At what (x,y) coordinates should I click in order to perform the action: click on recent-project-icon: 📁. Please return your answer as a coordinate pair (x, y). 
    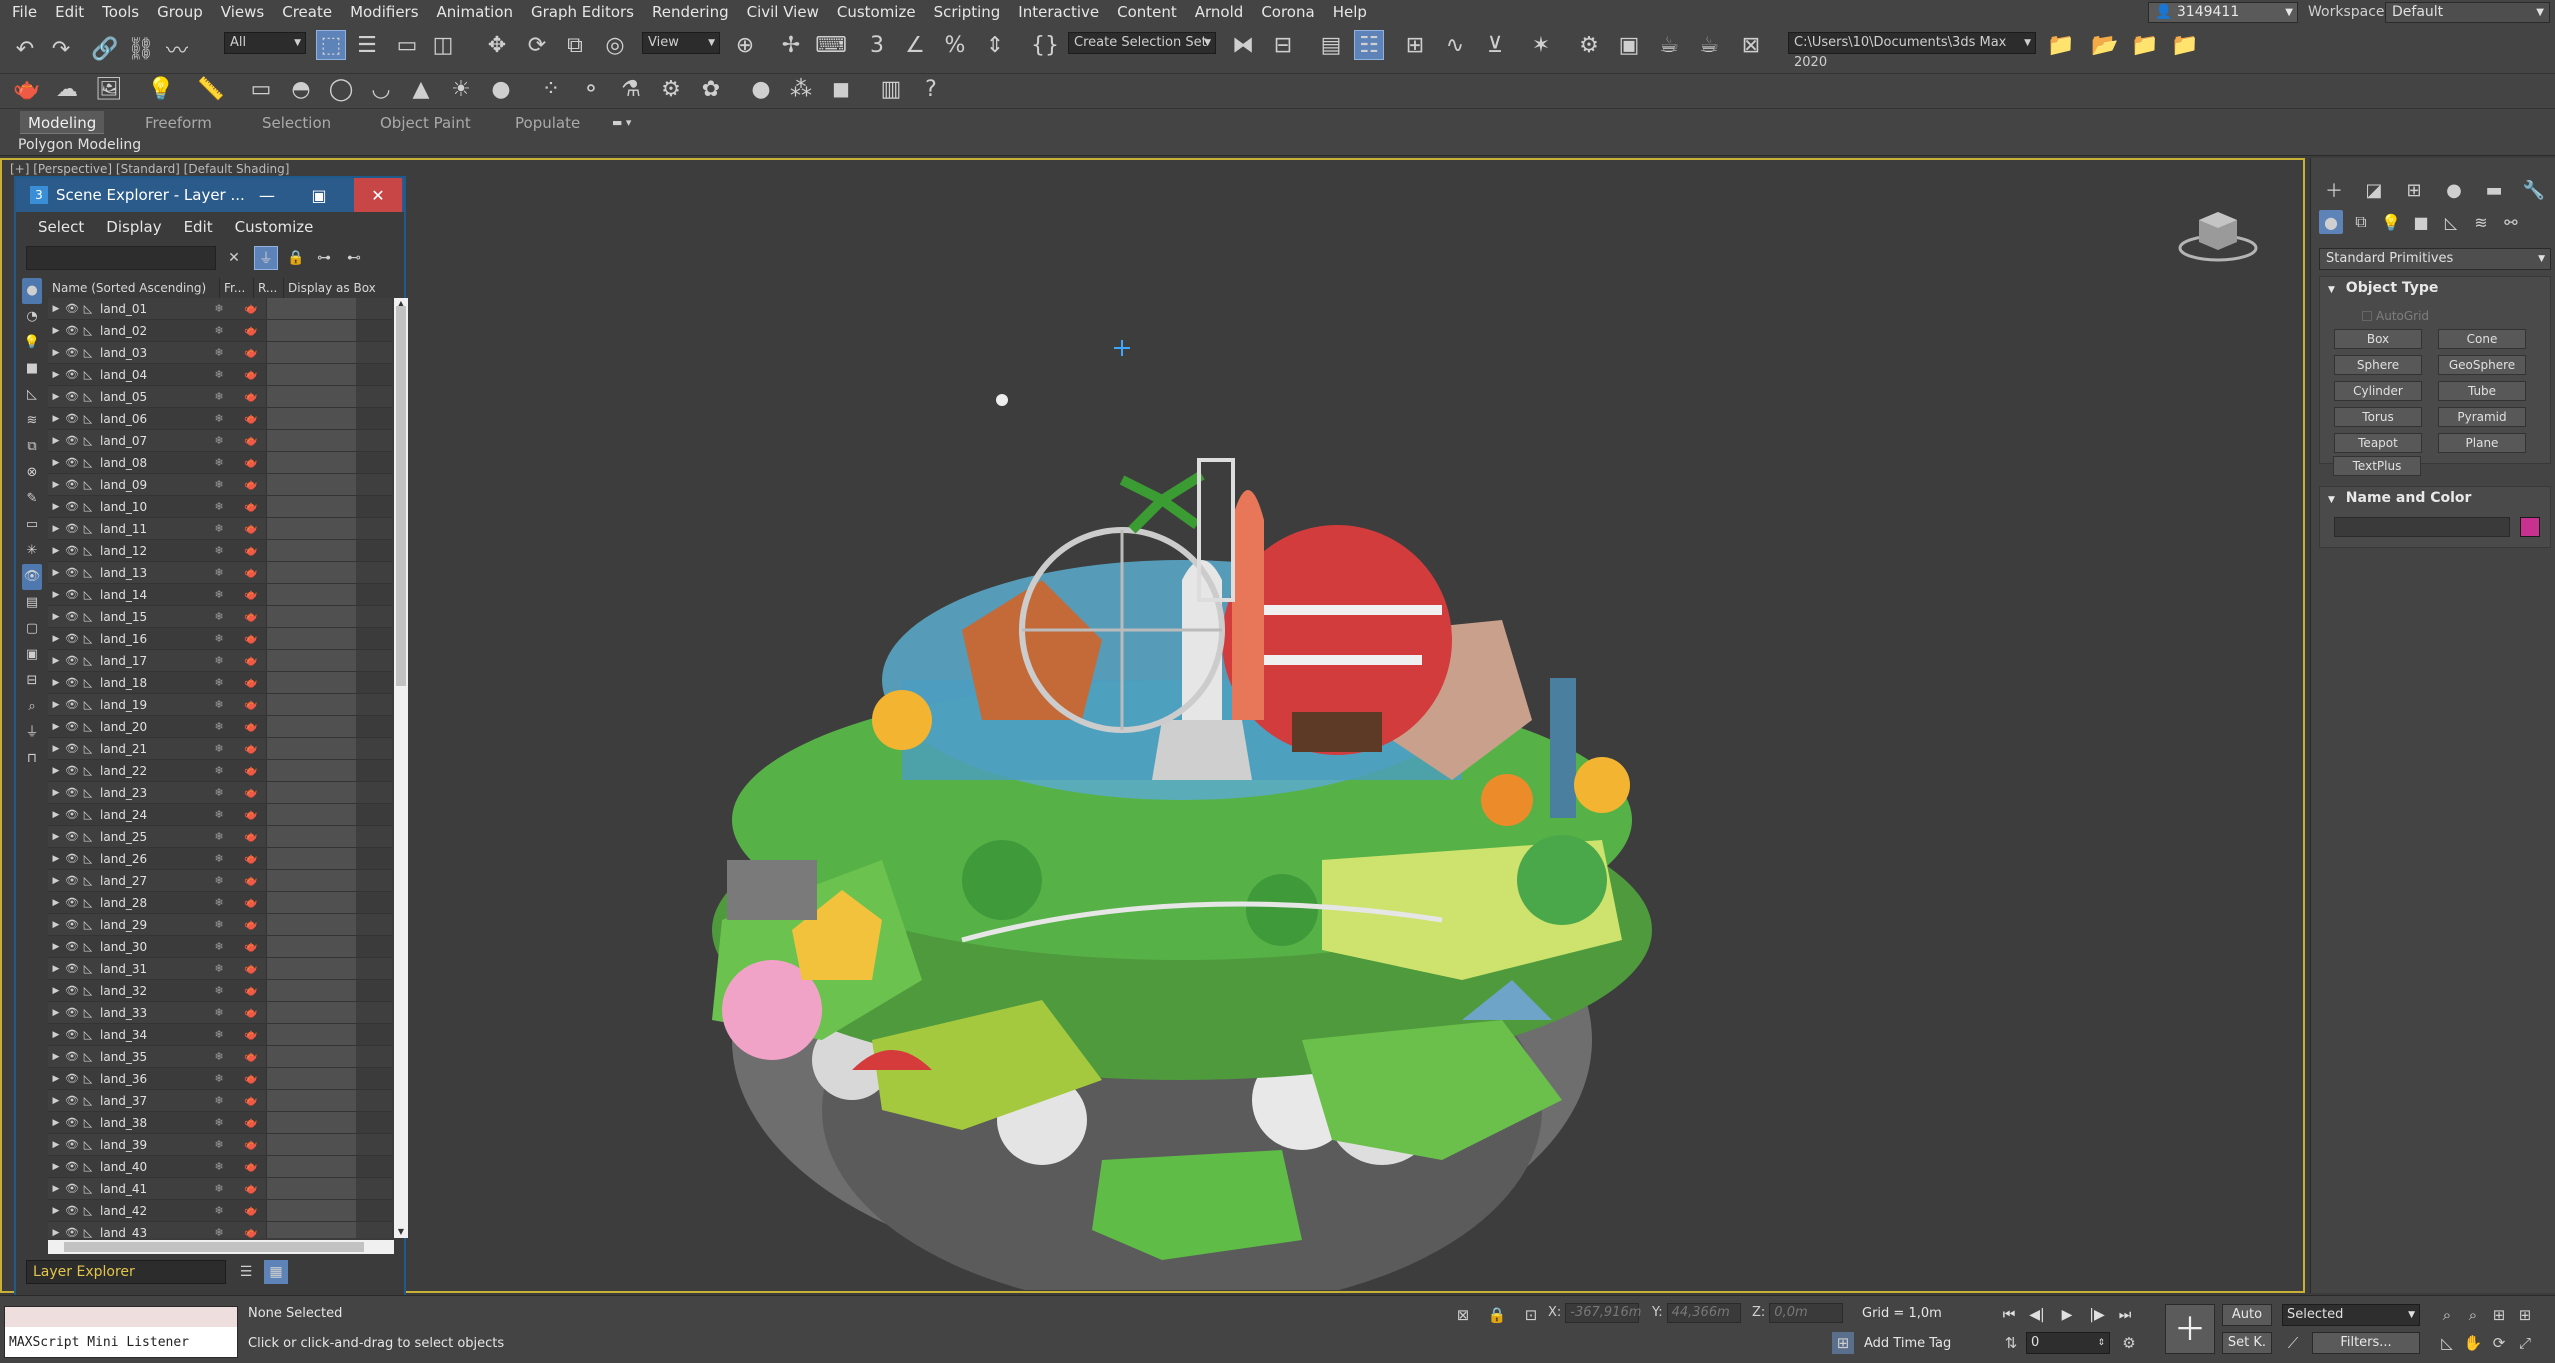
    Looking at the image, I should click on (2185, 45).